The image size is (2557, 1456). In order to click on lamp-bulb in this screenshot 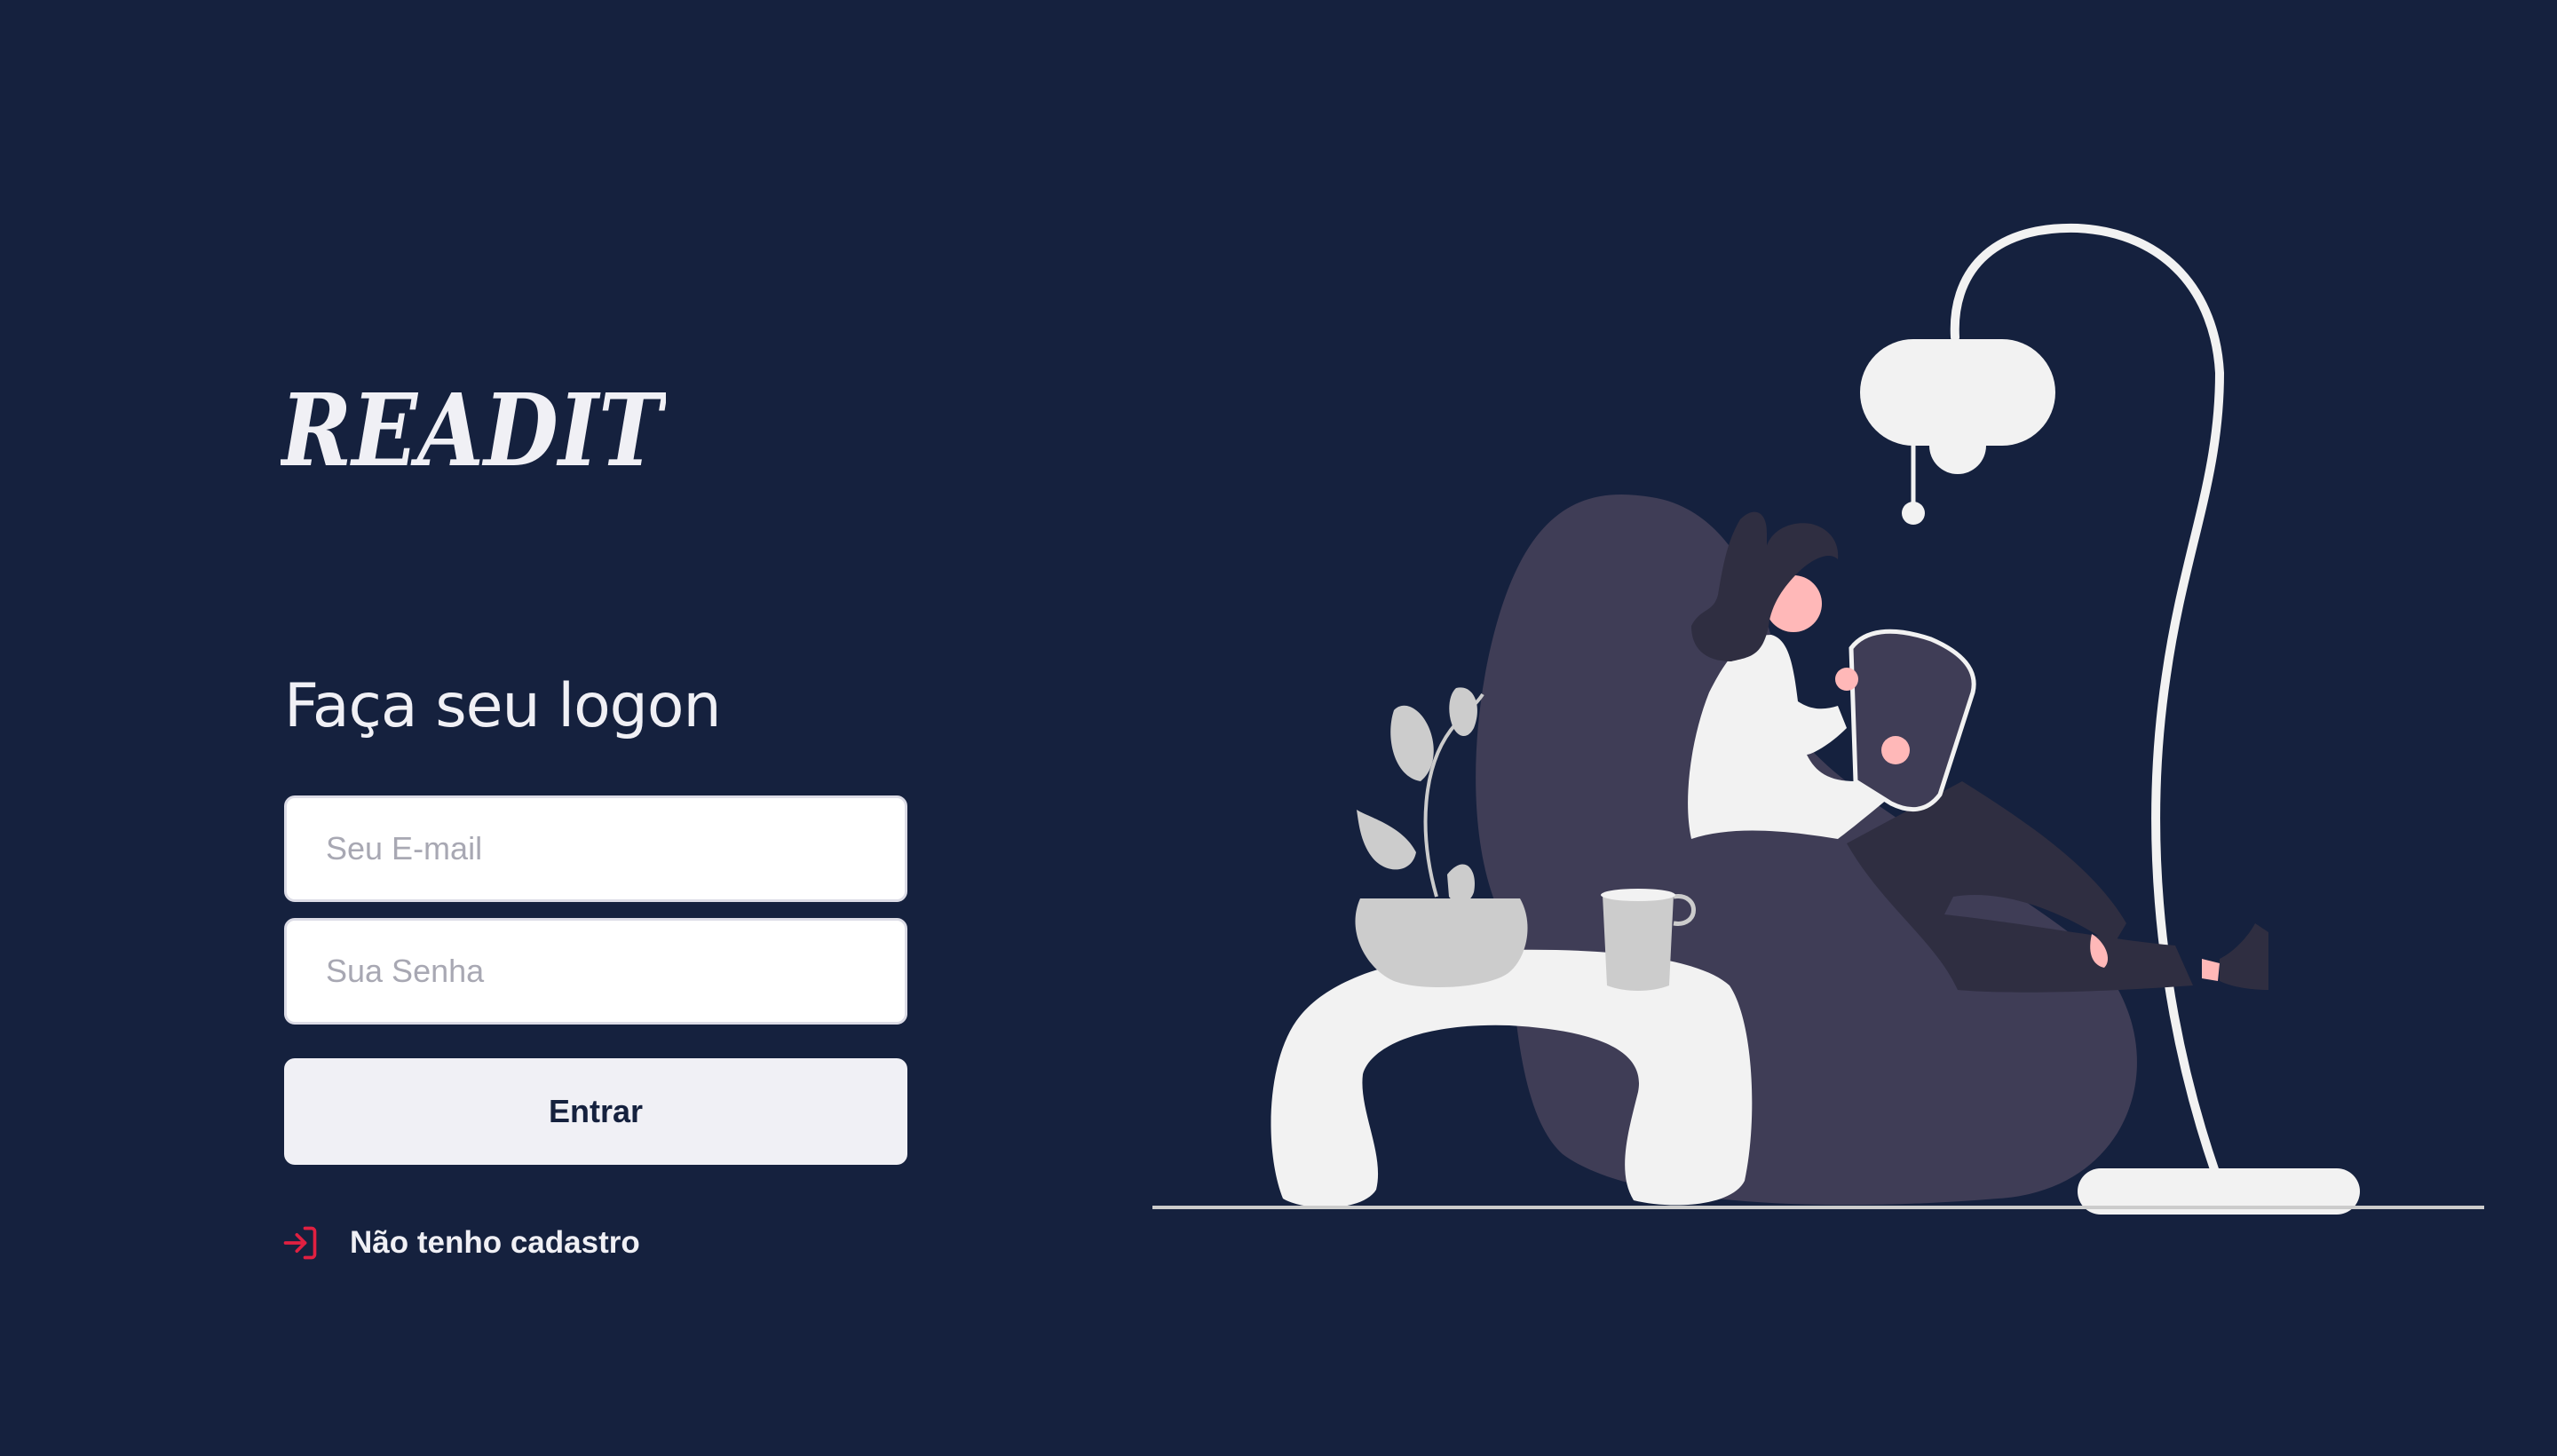, I will do `click(1957, 445)`.